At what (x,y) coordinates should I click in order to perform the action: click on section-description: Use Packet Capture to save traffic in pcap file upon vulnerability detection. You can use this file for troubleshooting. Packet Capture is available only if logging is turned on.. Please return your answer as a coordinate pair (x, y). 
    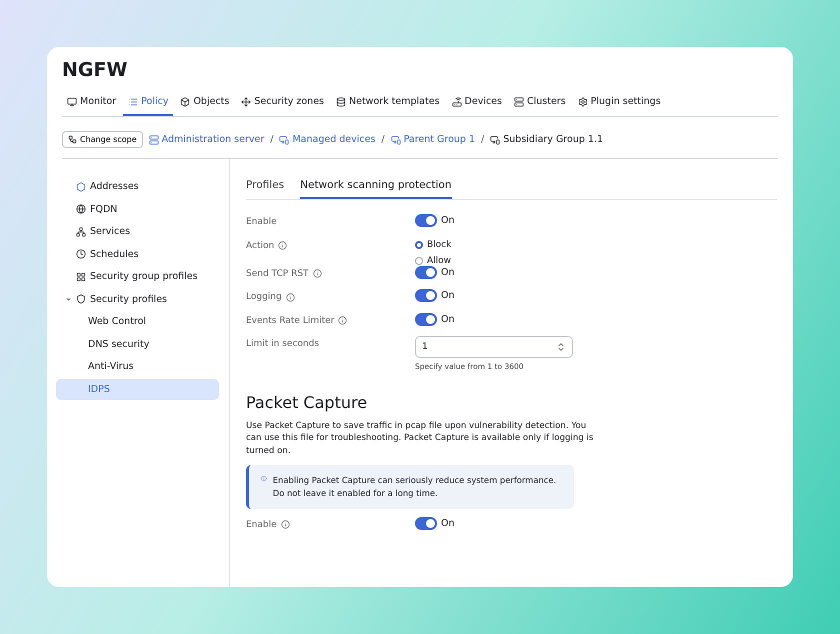
    Looking at the image, I should click on (420, 439).